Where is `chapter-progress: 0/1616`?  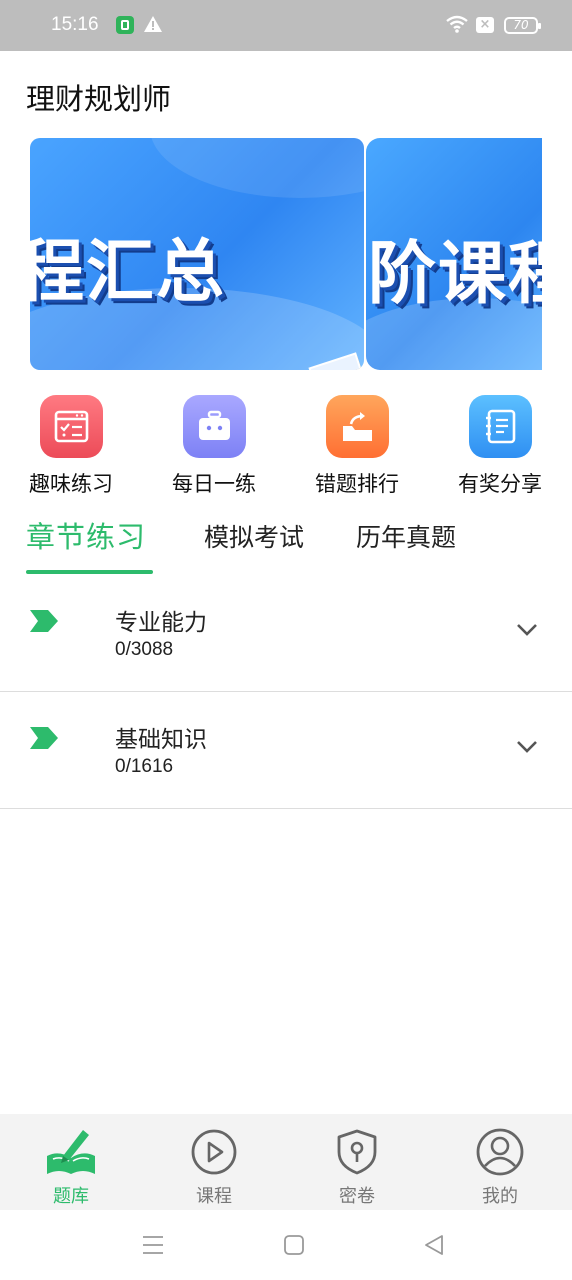
chapter-progress: 0/1616 is located at coordinates (144, 766).